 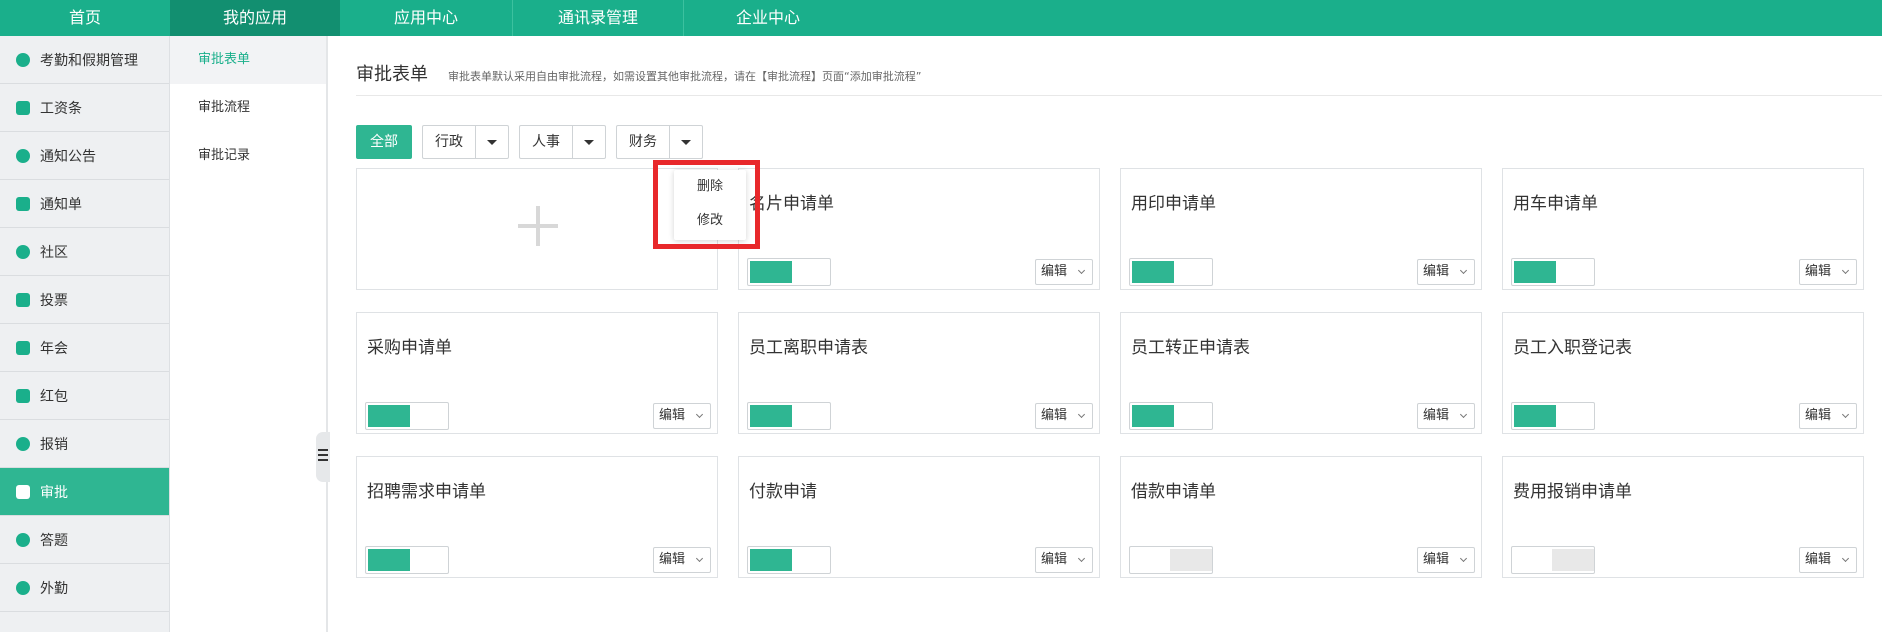 What do you see at coordinates (248, 60) in the screenshot?
I see `submenu-item-forms: 审批表单` at bounding box center [248, 60].